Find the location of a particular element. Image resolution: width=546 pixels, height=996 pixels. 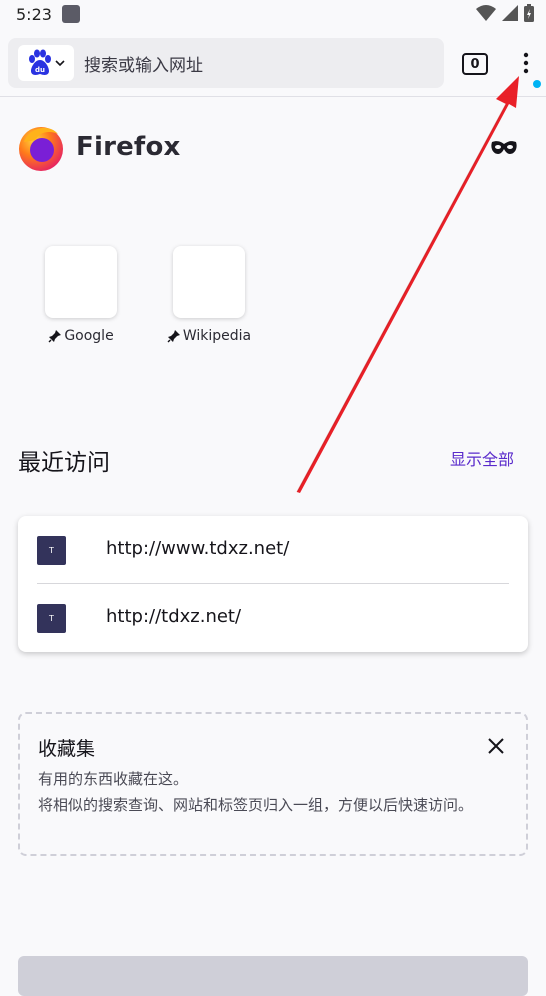

menu-button is located at coordinates (526, 63).